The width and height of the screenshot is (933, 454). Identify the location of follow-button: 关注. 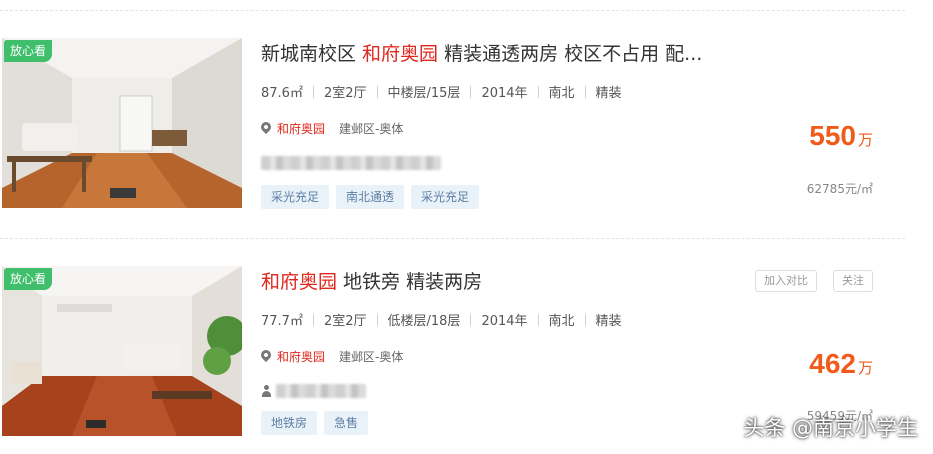
(853, 281).